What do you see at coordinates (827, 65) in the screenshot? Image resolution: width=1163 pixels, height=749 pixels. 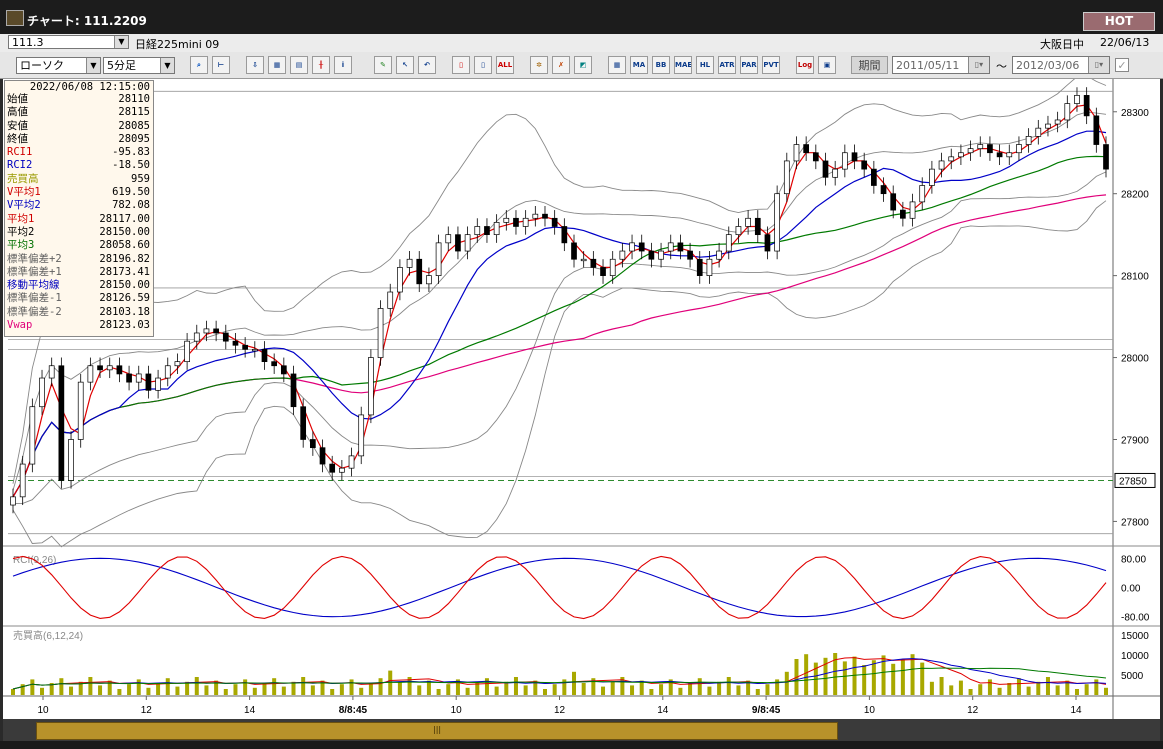 I see `export-icon: ▣` at bounding box center [827, 65].